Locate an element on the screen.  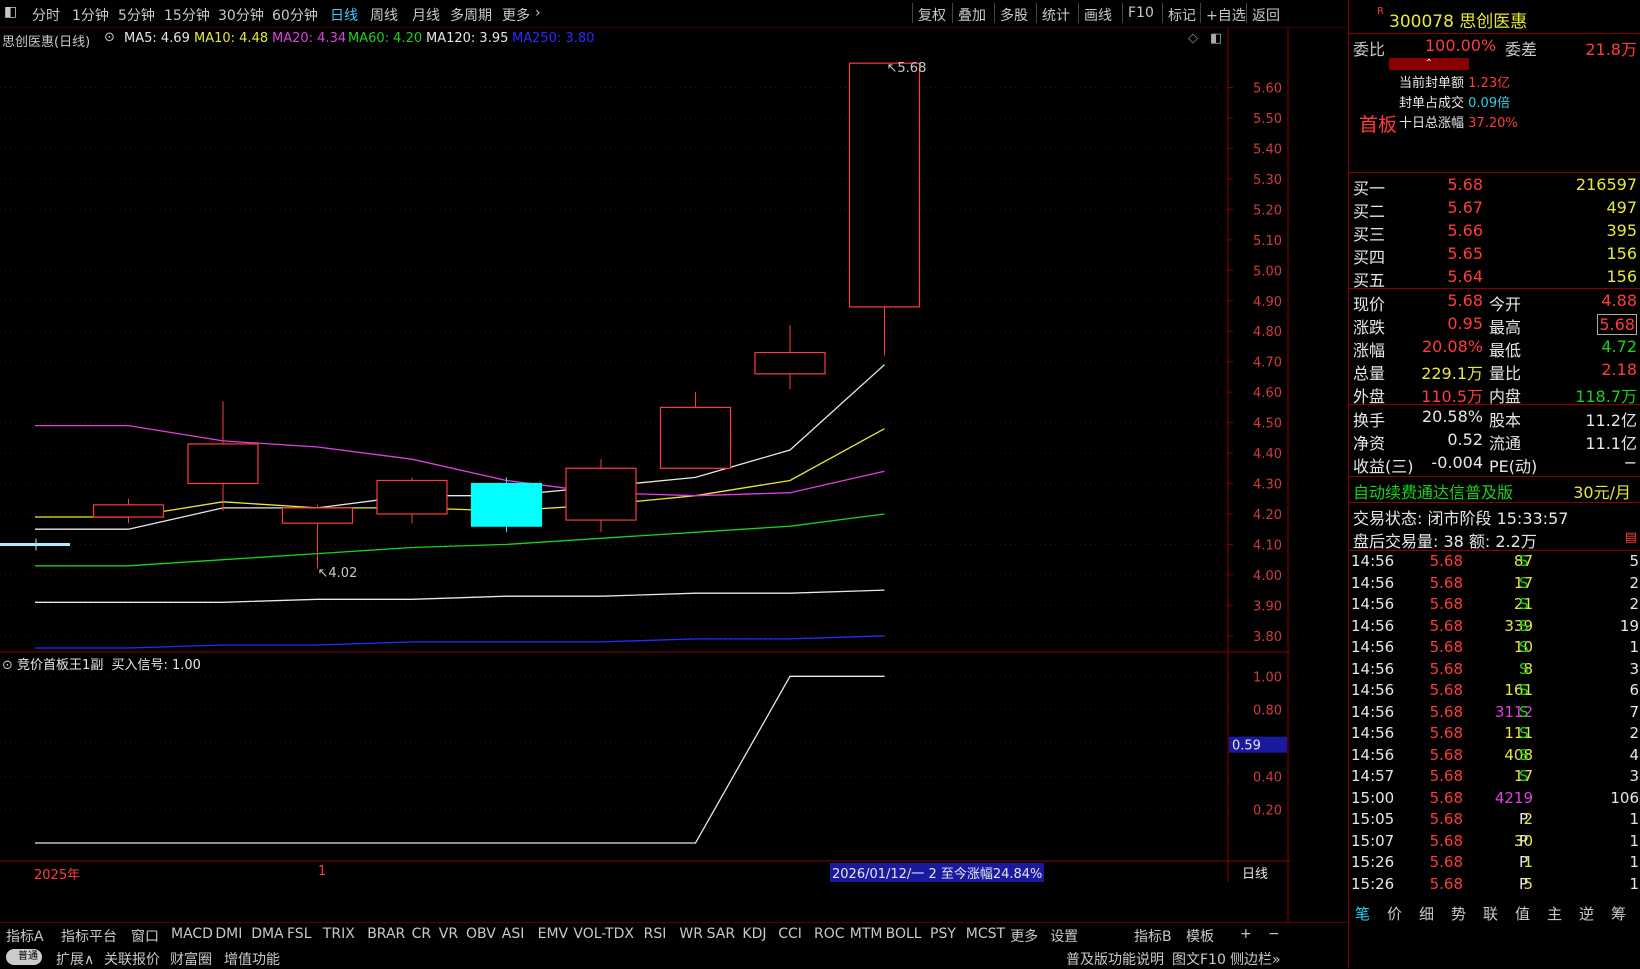
indicator-tab-3: MACD is located at coordinates (192, 934).